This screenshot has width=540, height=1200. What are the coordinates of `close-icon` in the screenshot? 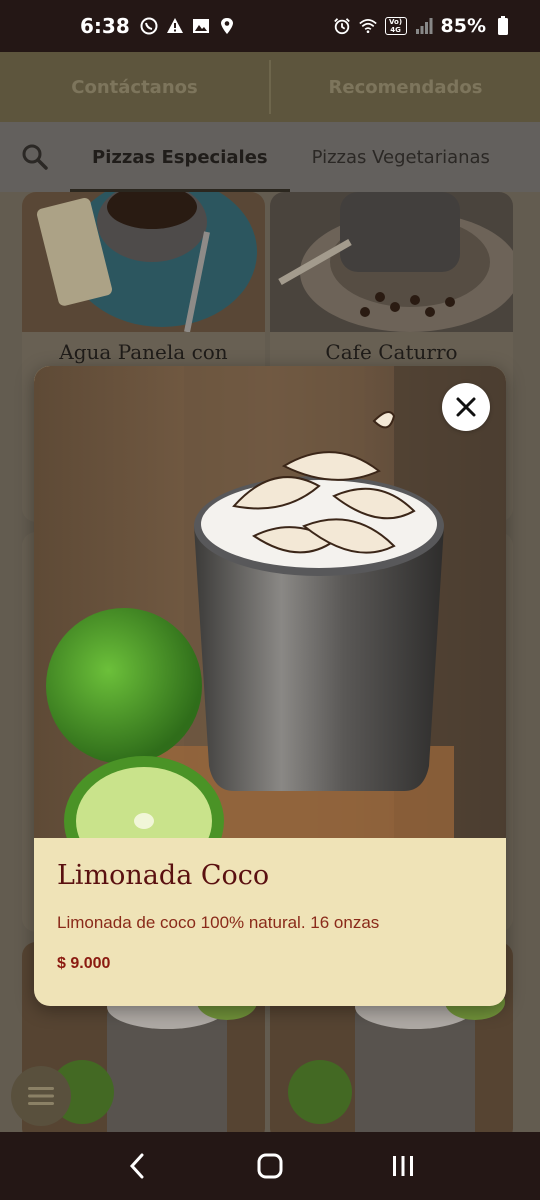 It's located at (466, 407).